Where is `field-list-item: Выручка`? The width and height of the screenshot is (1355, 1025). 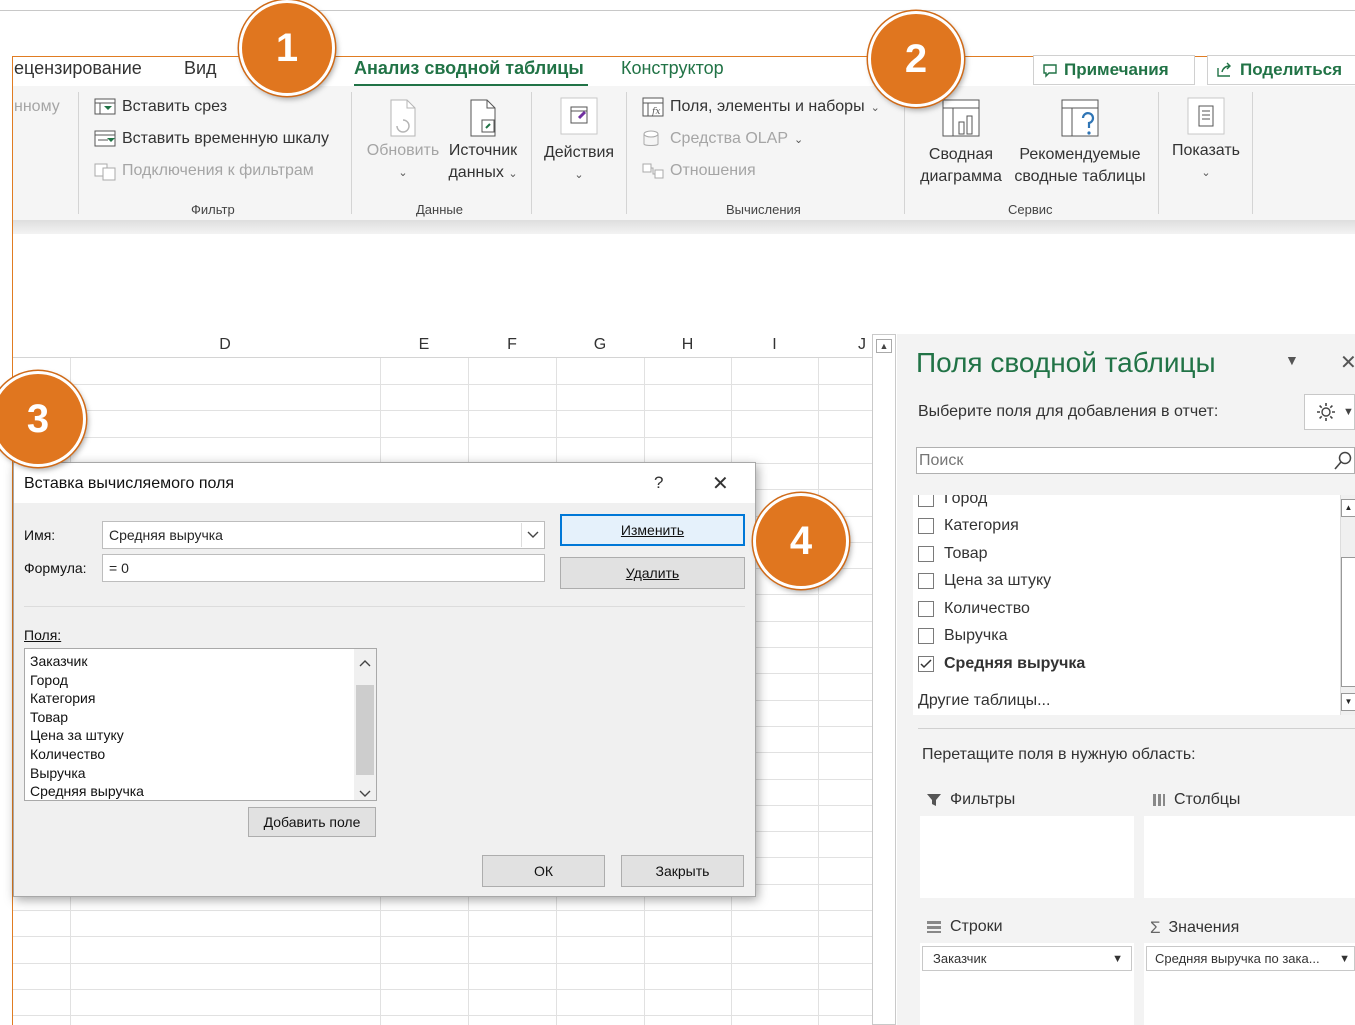
field-list-item: Выручка is located at coordinates (1128, 637).